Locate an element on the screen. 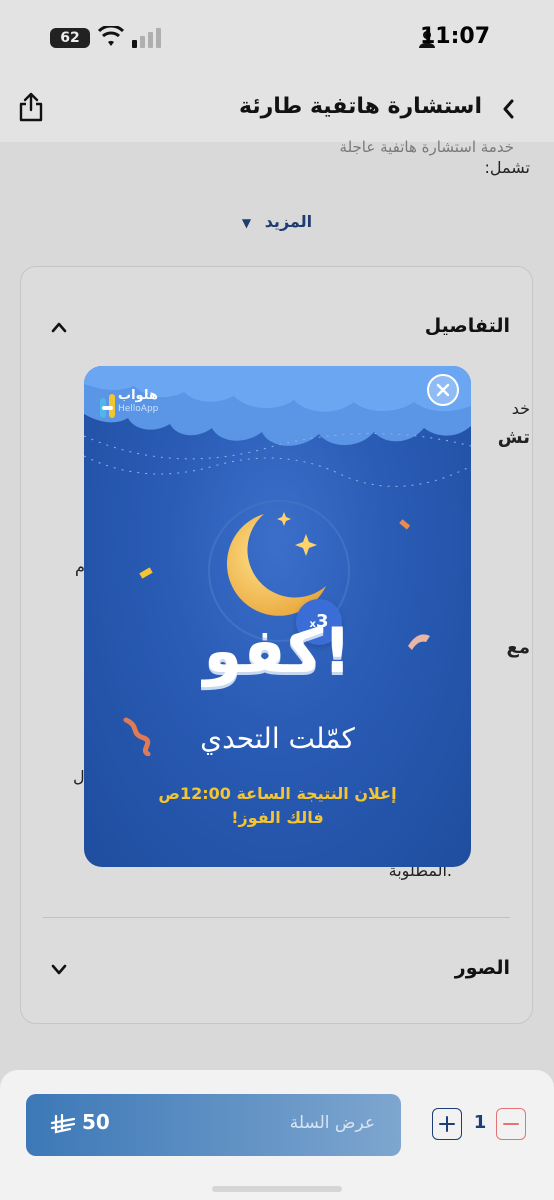  plus-icon is located at coordinates (447, 1124).